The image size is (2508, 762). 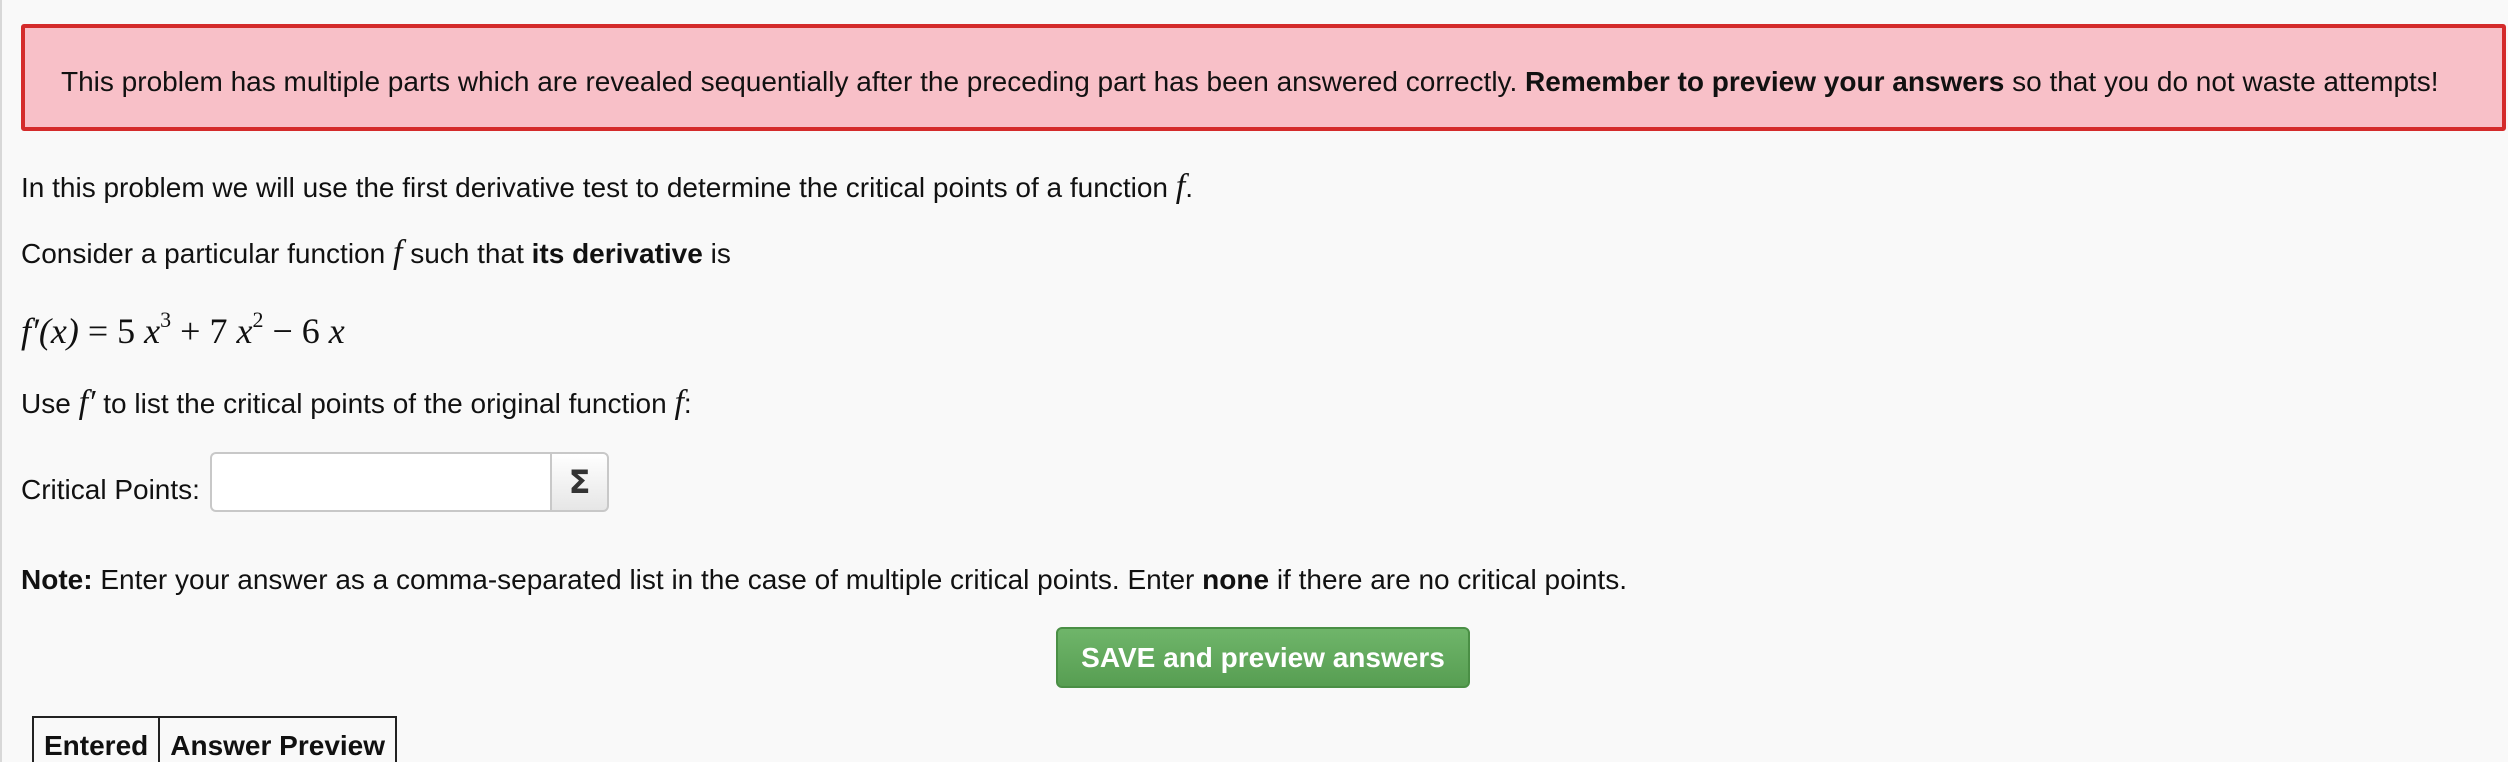 What do you see at coordinates (50, 403) in the screenshot?
I see `use-before: Use` at bounding box center [50, 403].